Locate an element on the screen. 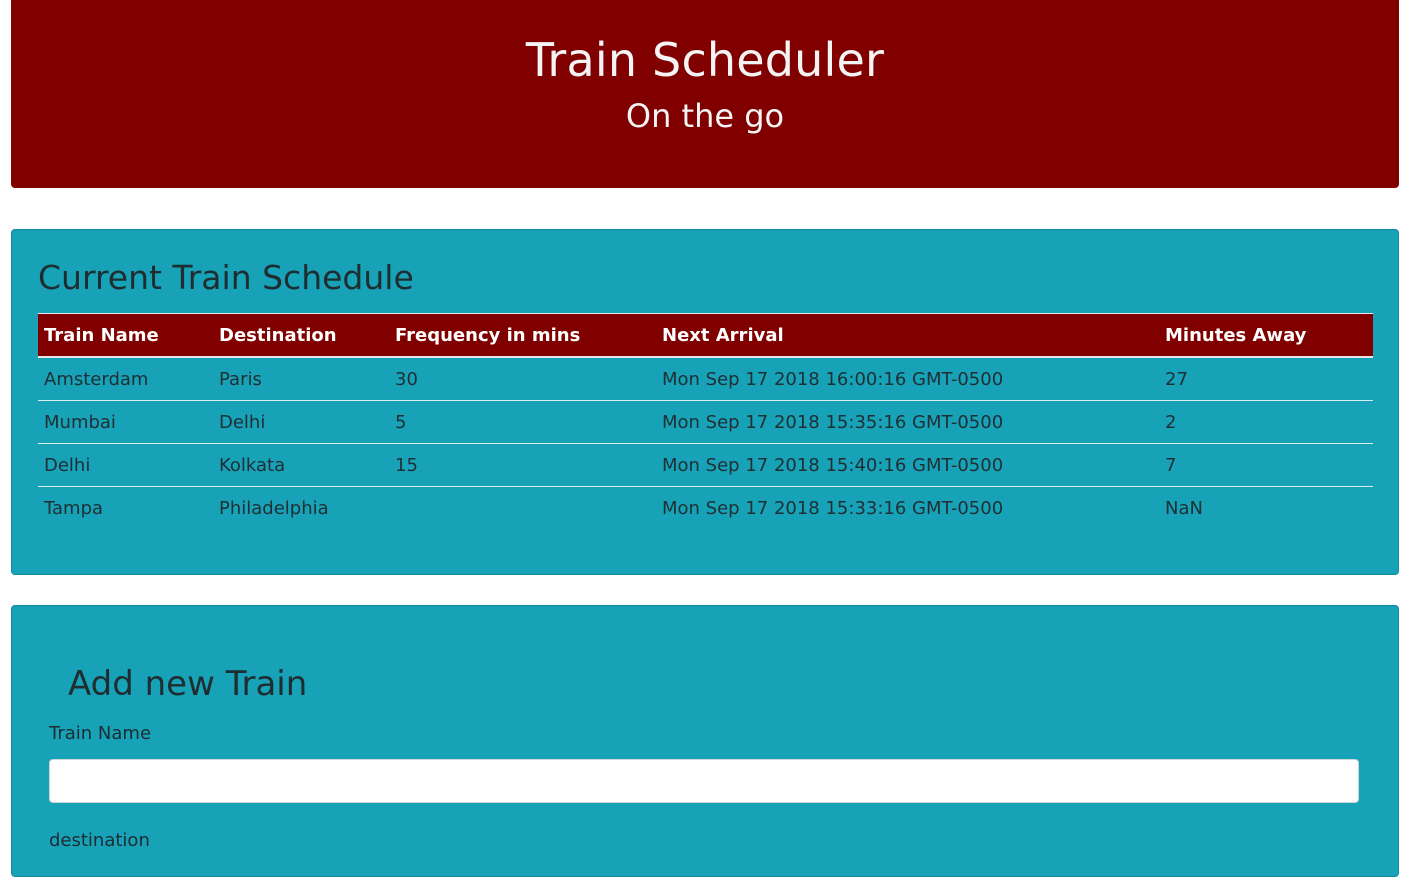 Image resolution: width=1414 pixels, height=877 pixels. schedule-heading: Current Train Schedule is located at coordinates (226, 277).